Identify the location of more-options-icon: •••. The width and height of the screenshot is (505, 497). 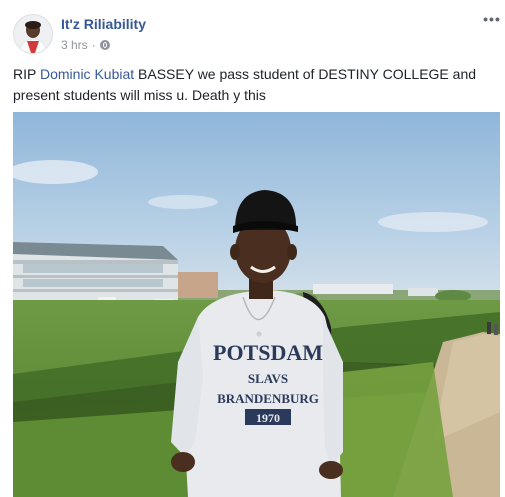
(492, 20).